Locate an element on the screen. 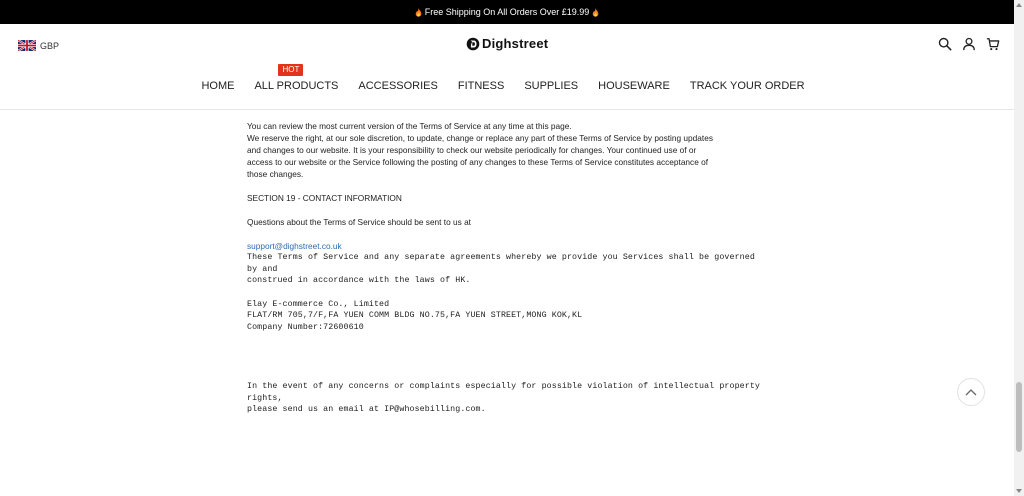  logo-mark-icon is located at coordinates (473, 43).